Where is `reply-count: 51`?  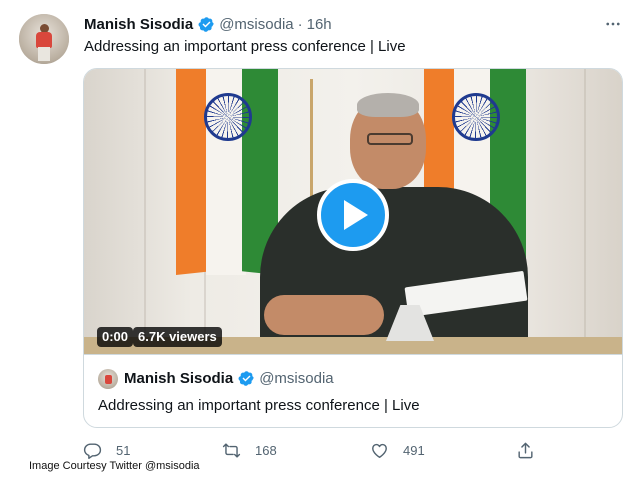
reply-count: 51 is located at coordinates (123, 450).